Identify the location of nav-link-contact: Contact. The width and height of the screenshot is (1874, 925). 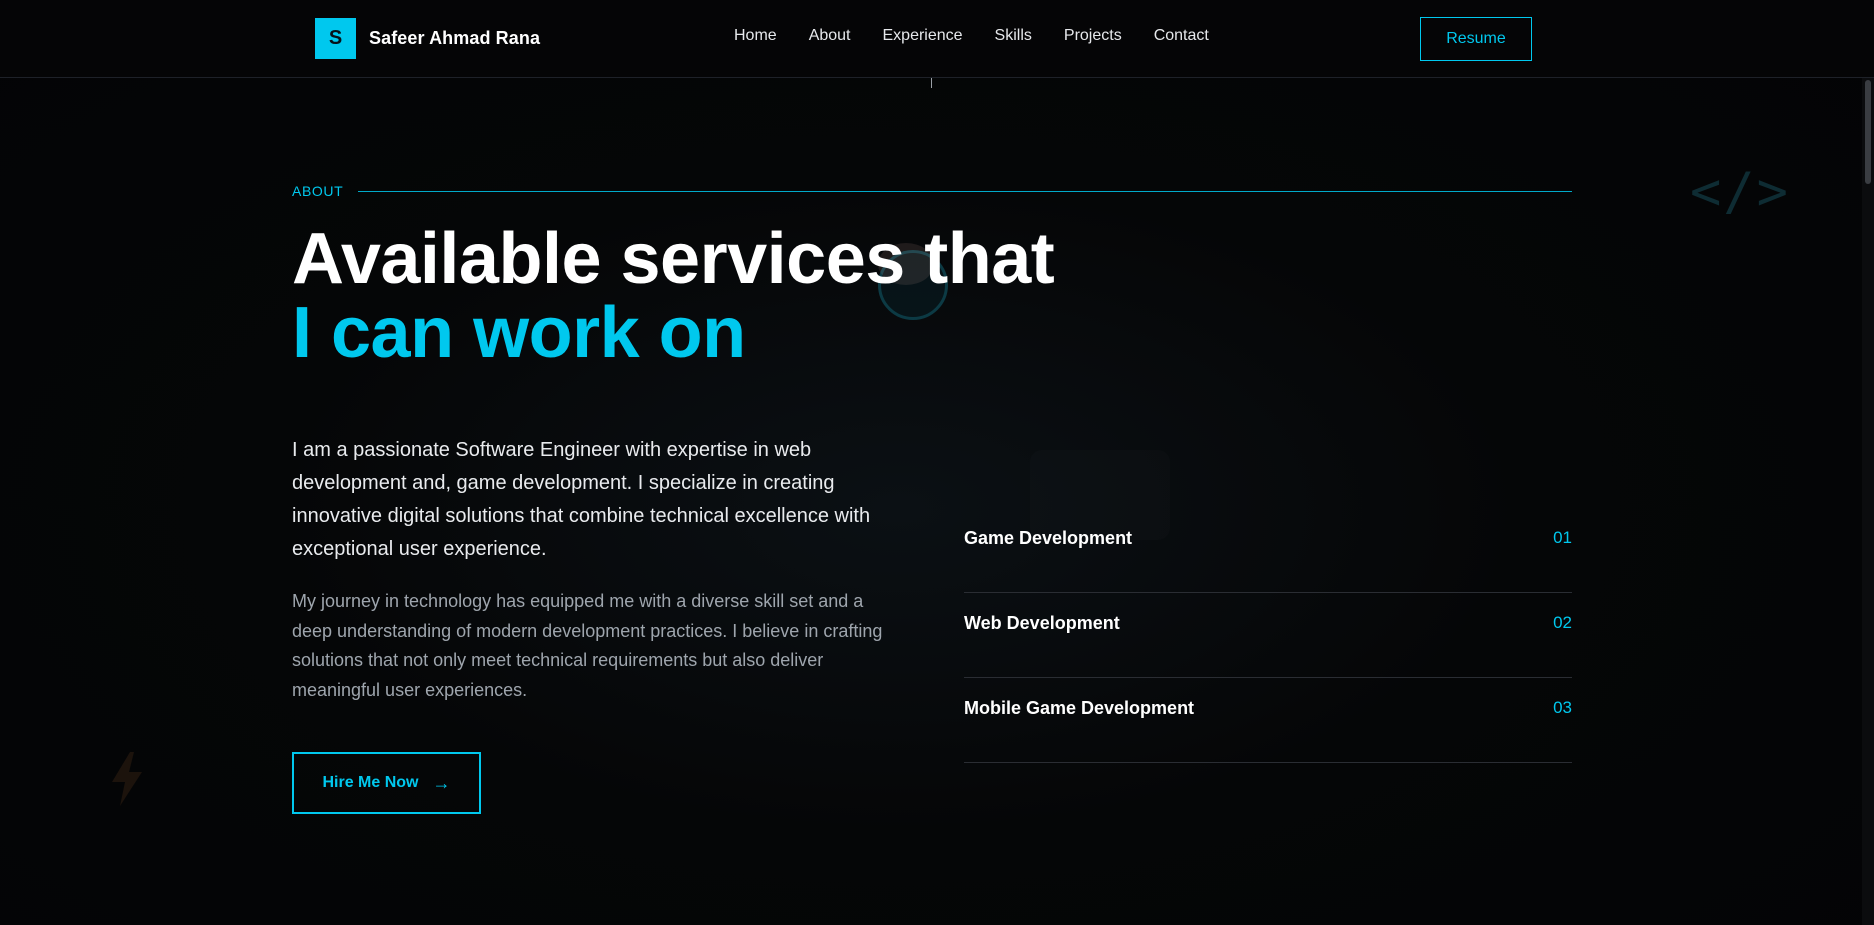
(1181, 36).